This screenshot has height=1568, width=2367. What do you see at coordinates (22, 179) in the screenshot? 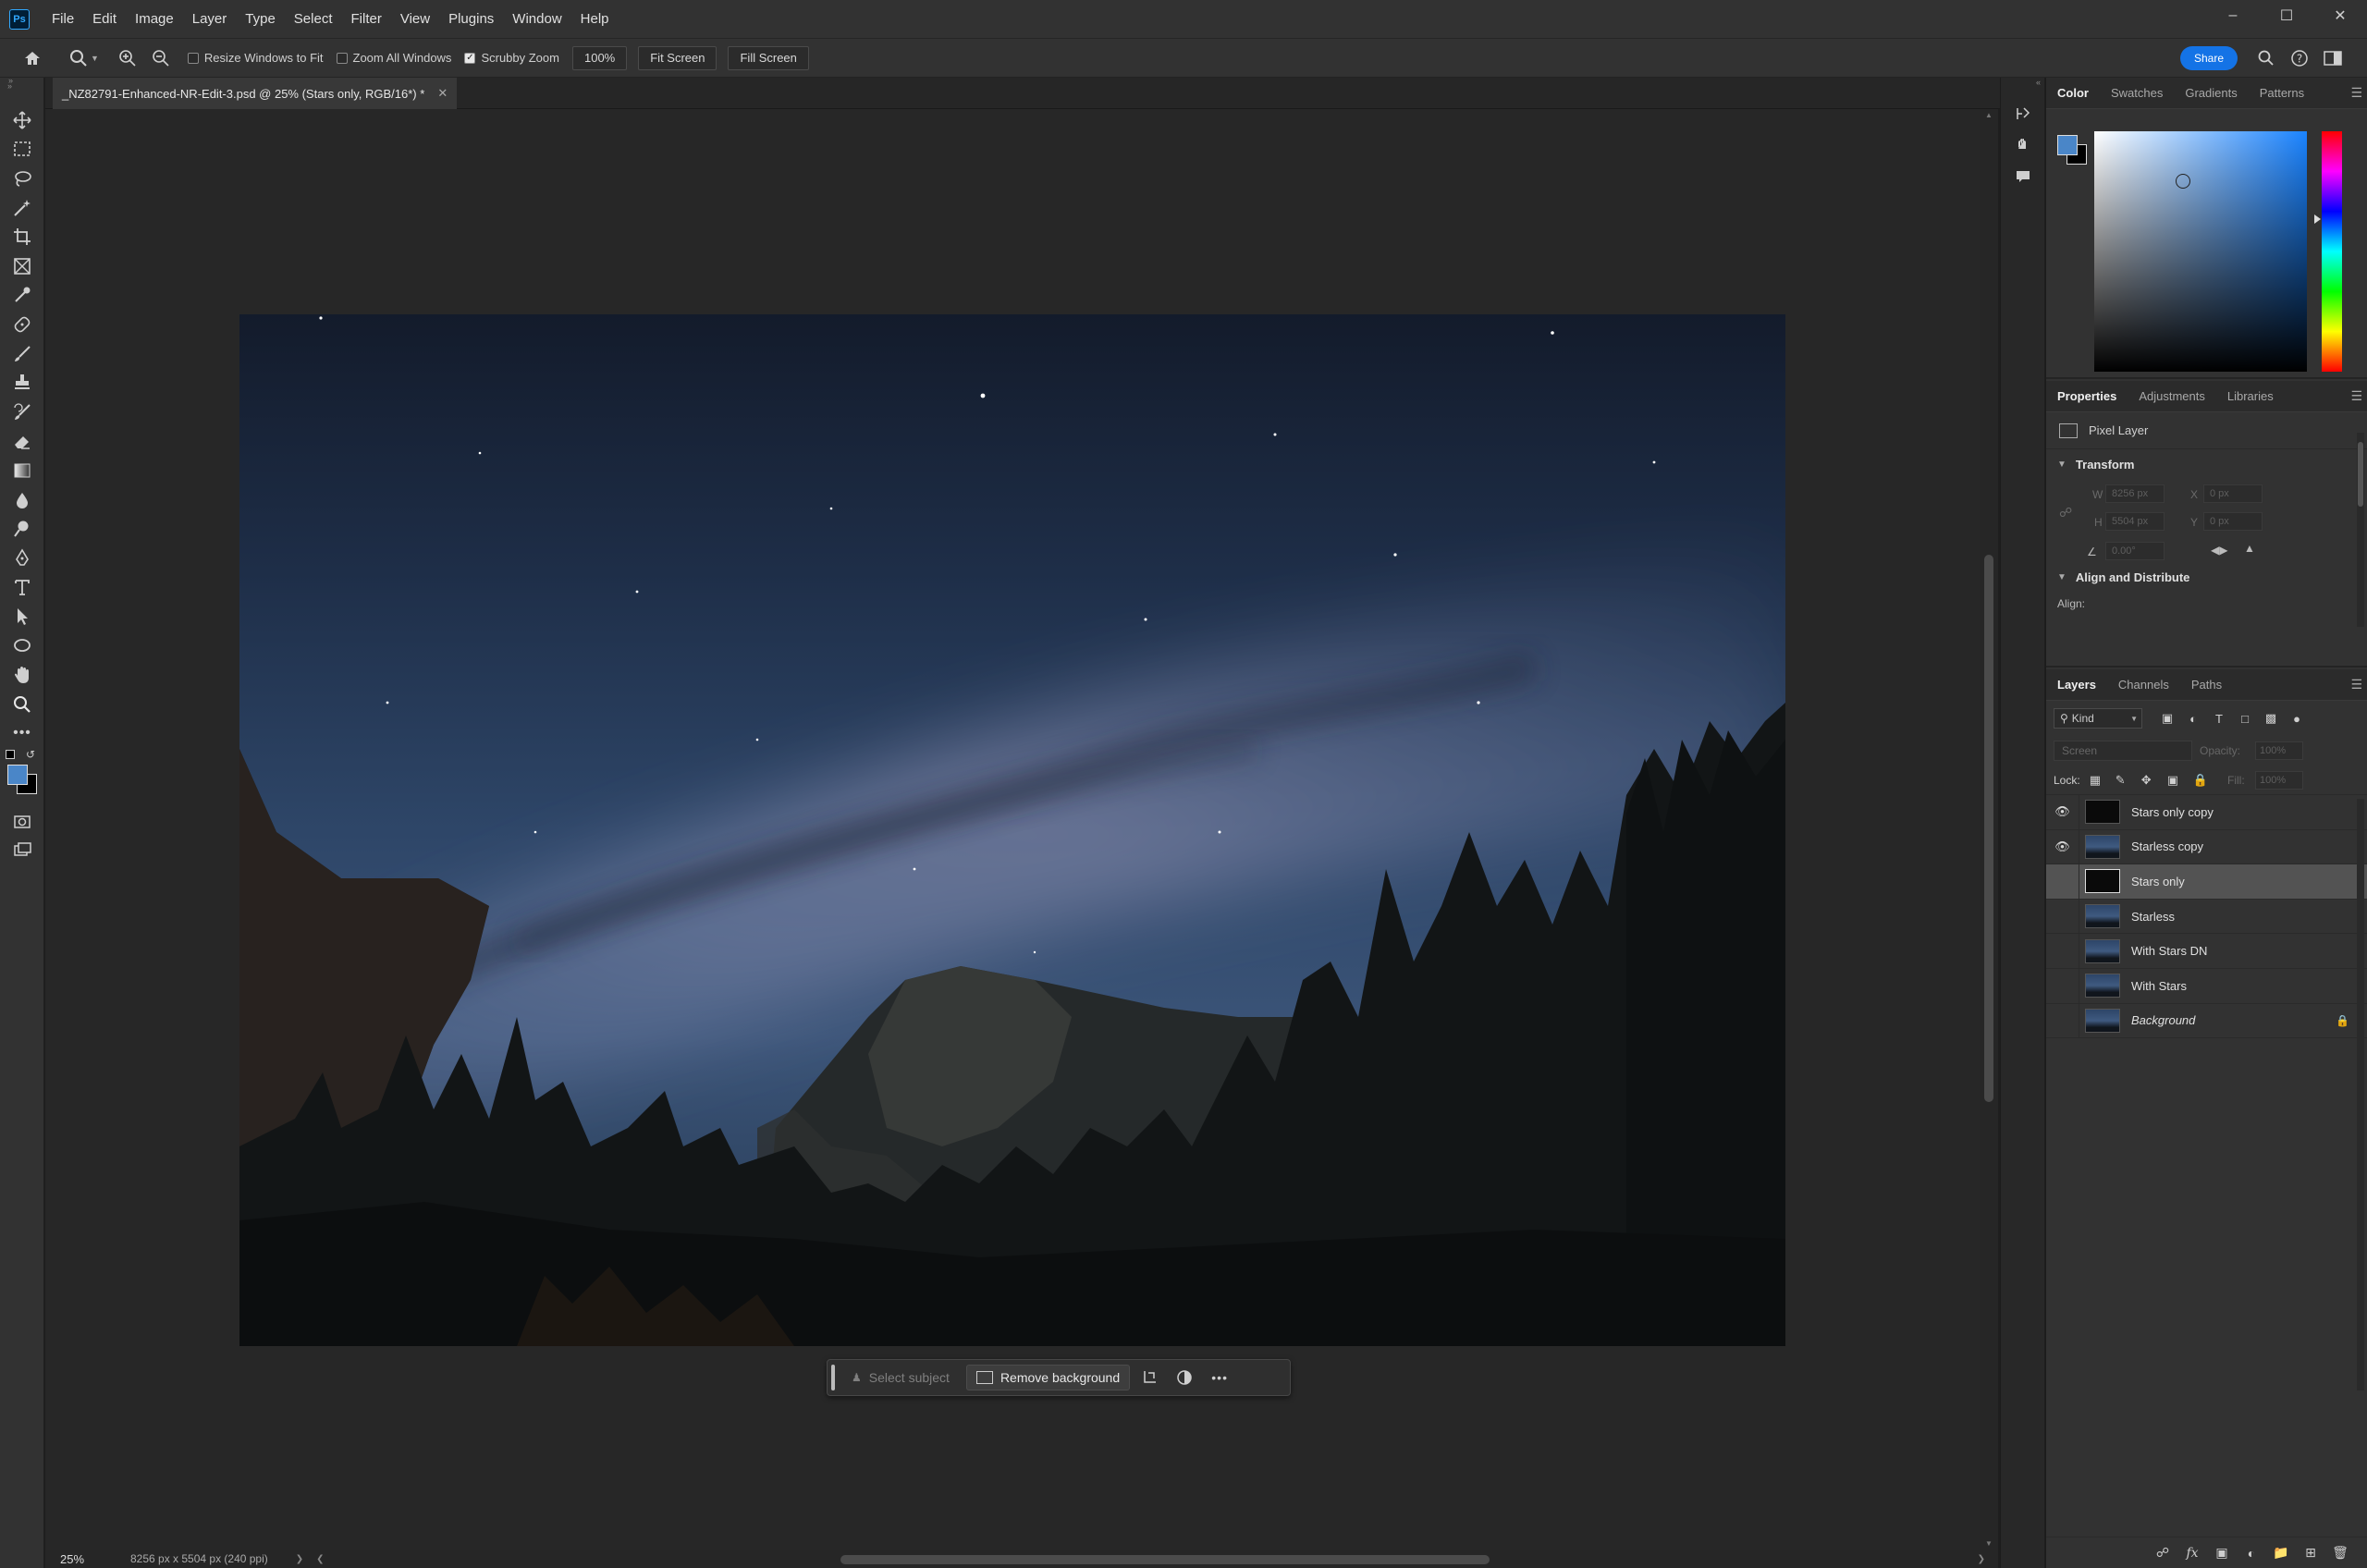
I see `lasso-tool-icon` at bounding box center [22, 179].